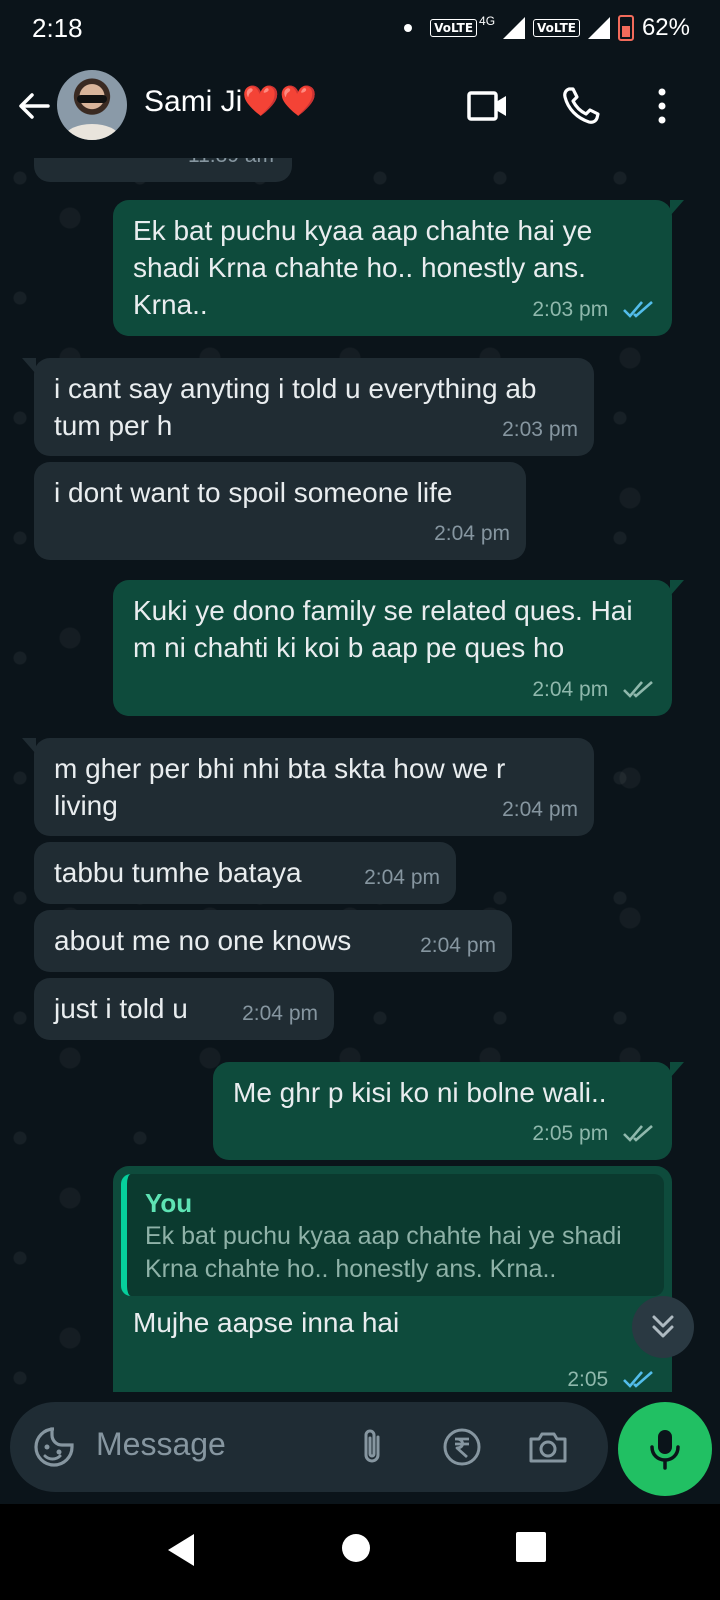 The width and height of the screenshot is (720, 1600). What do you see at coordinates (360, 28) in the screenshot?
I see `status-bar: 2:18 VoLTE 4G VoLTE 62%` at bounding box center [360, 28].